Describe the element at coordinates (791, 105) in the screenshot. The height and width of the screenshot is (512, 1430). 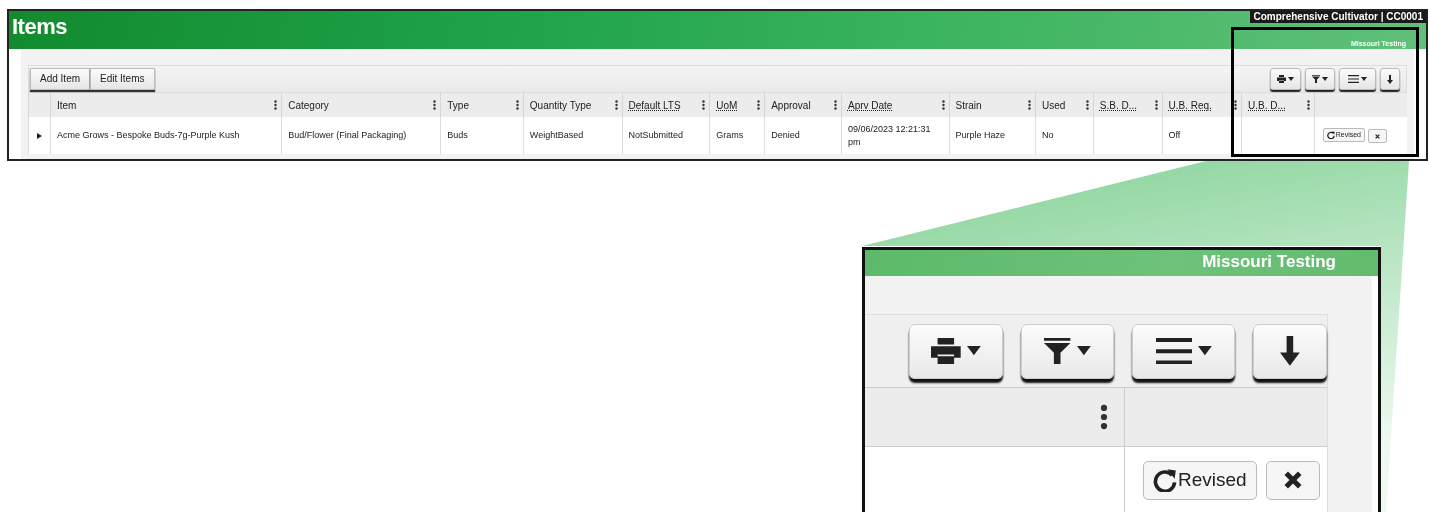
I see `column-label: Approval` at that location.